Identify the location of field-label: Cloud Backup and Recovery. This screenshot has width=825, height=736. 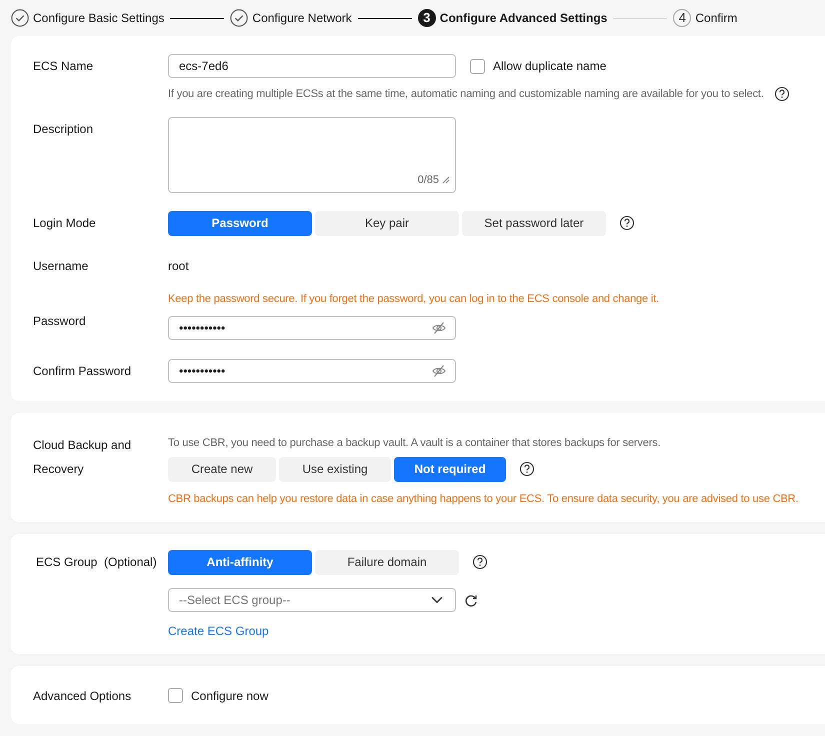
(82, 457).